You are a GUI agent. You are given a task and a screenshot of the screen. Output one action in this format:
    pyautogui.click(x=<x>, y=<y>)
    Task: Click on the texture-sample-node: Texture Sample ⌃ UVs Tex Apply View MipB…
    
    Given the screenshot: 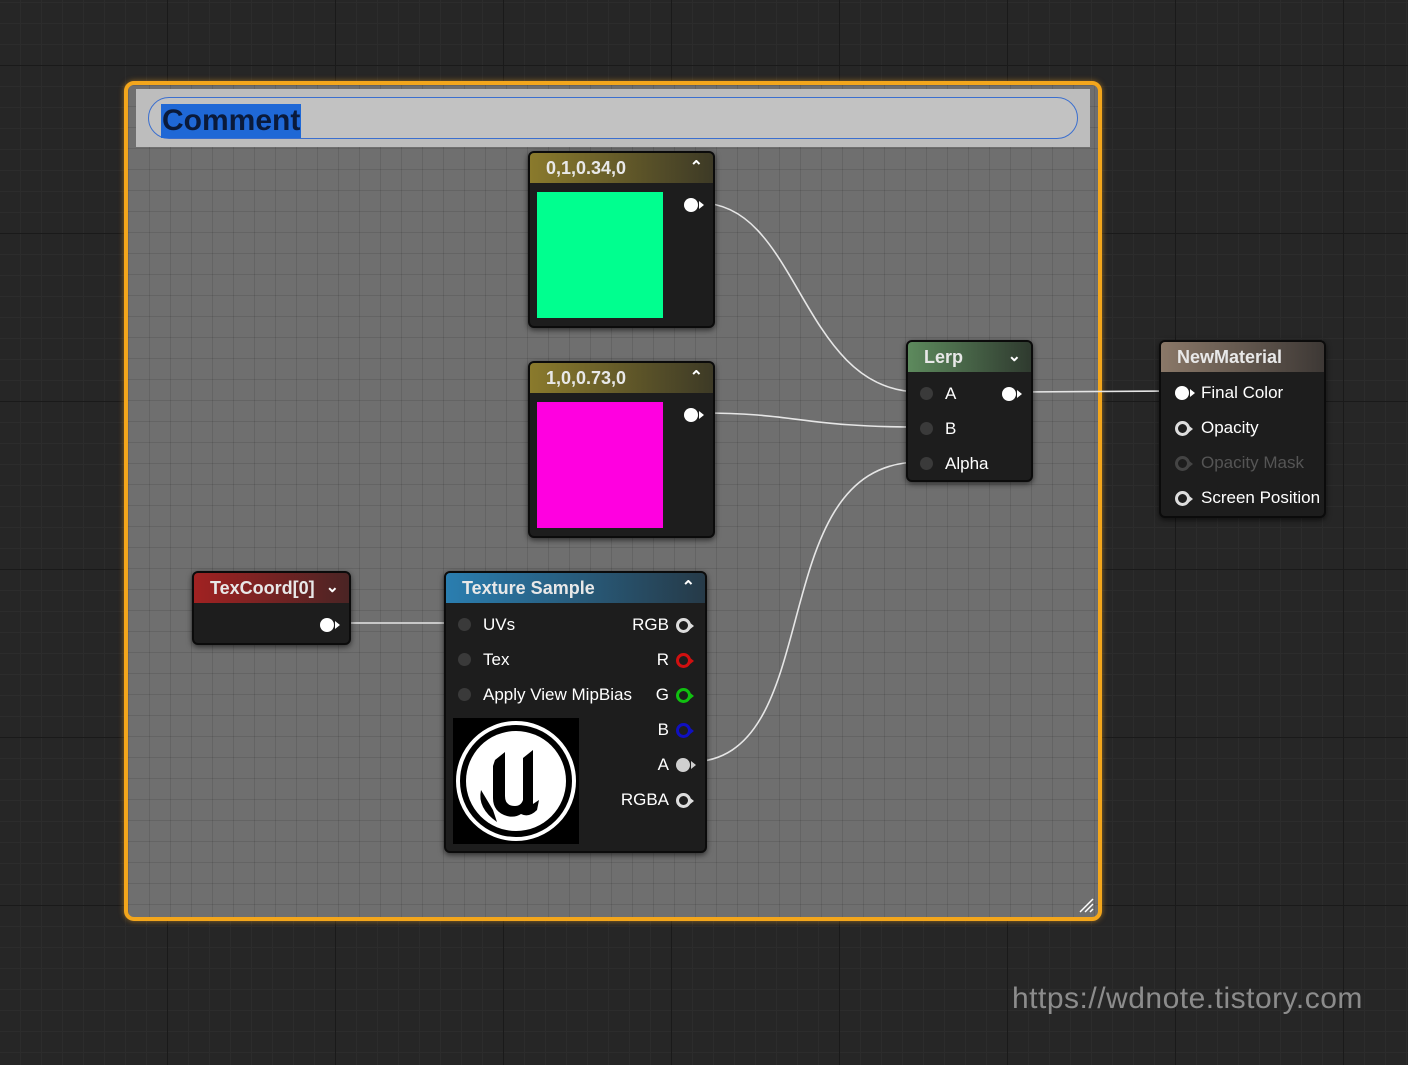 What is the action you would take?
    pyautogui.click(x=575, y=712)
    